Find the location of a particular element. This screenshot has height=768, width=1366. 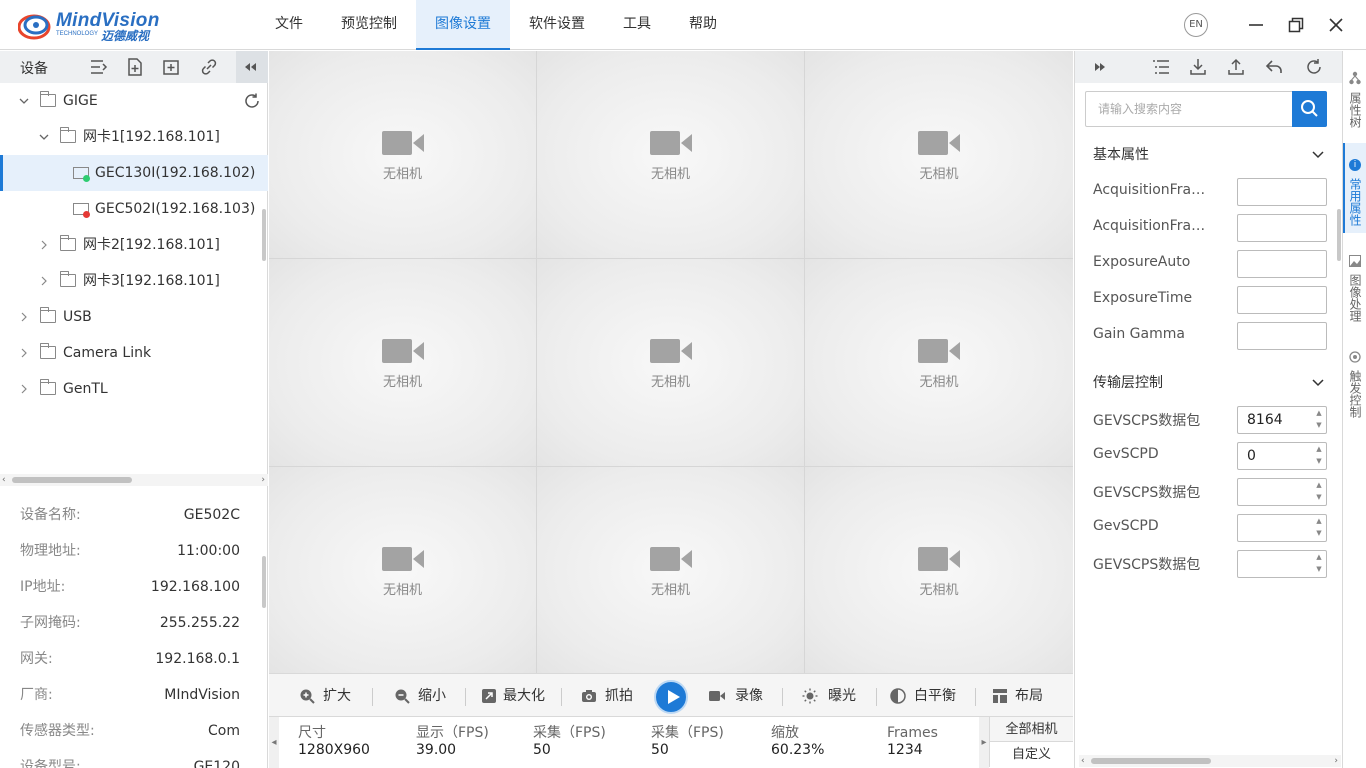

tab-property-tree: 属性树 is located at coordinates (1354, 99).